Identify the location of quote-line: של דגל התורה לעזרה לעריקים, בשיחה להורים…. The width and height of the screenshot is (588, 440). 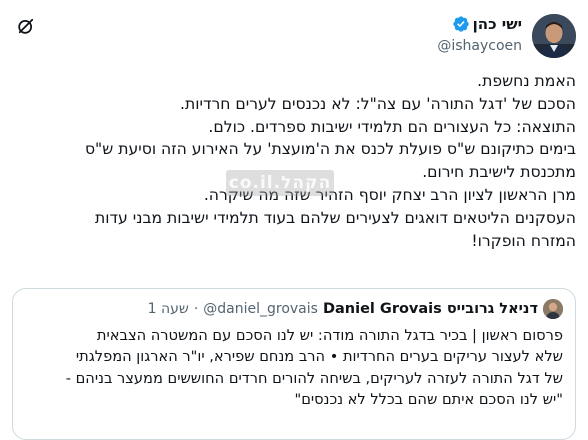
(314, 378).